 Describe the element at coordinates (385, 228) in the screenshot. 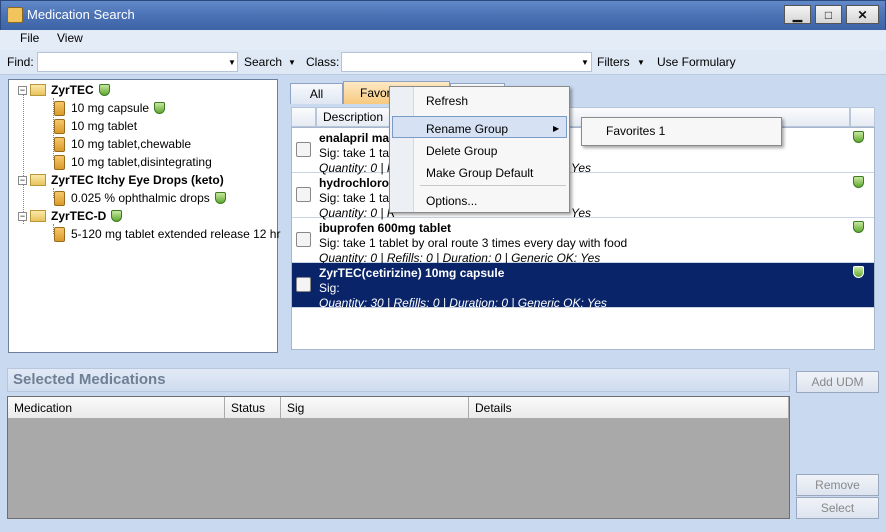

I see `med-name: ibuprofen 600mg tablet` at that location.